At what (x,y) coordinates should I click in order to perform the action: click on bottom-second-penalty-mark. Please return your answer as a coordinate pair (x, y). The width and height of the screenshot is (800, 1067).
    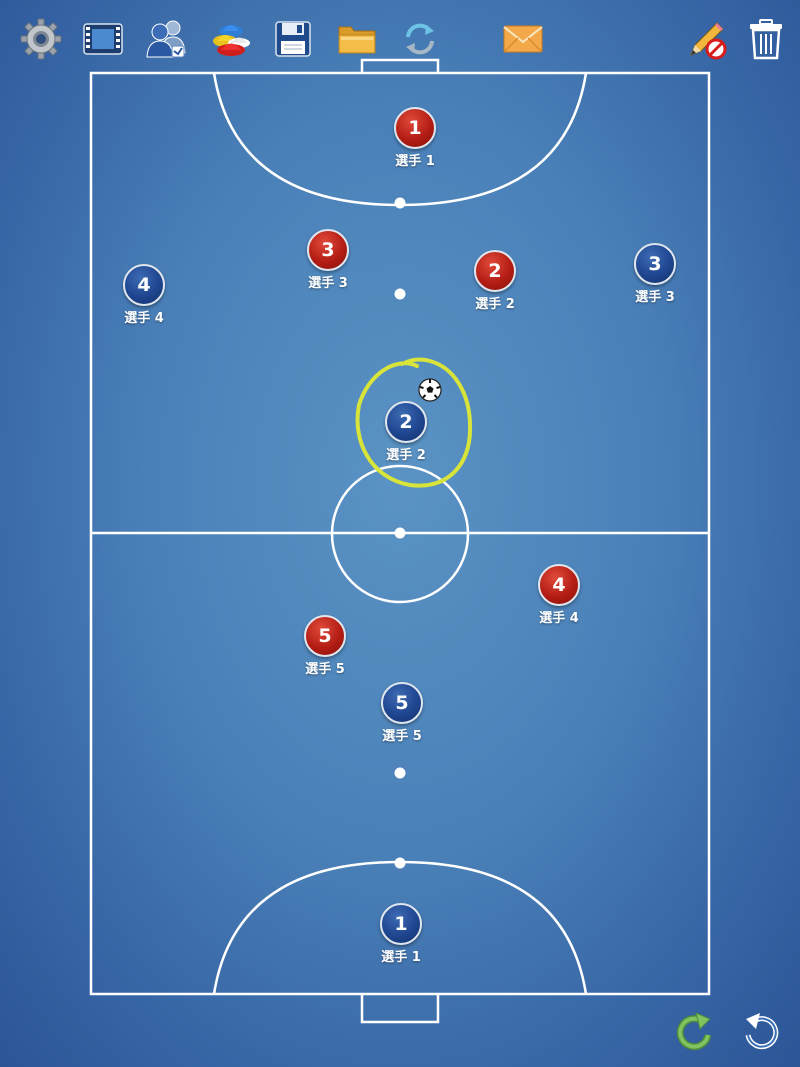
    Looking at the image, I should click on (400, 773).